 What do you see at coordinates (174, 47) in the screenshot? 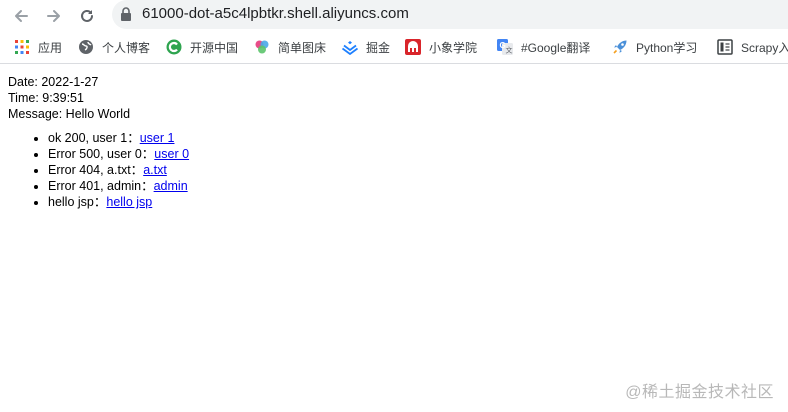
I see `oschina-icon` at bounding box center [174, 47].